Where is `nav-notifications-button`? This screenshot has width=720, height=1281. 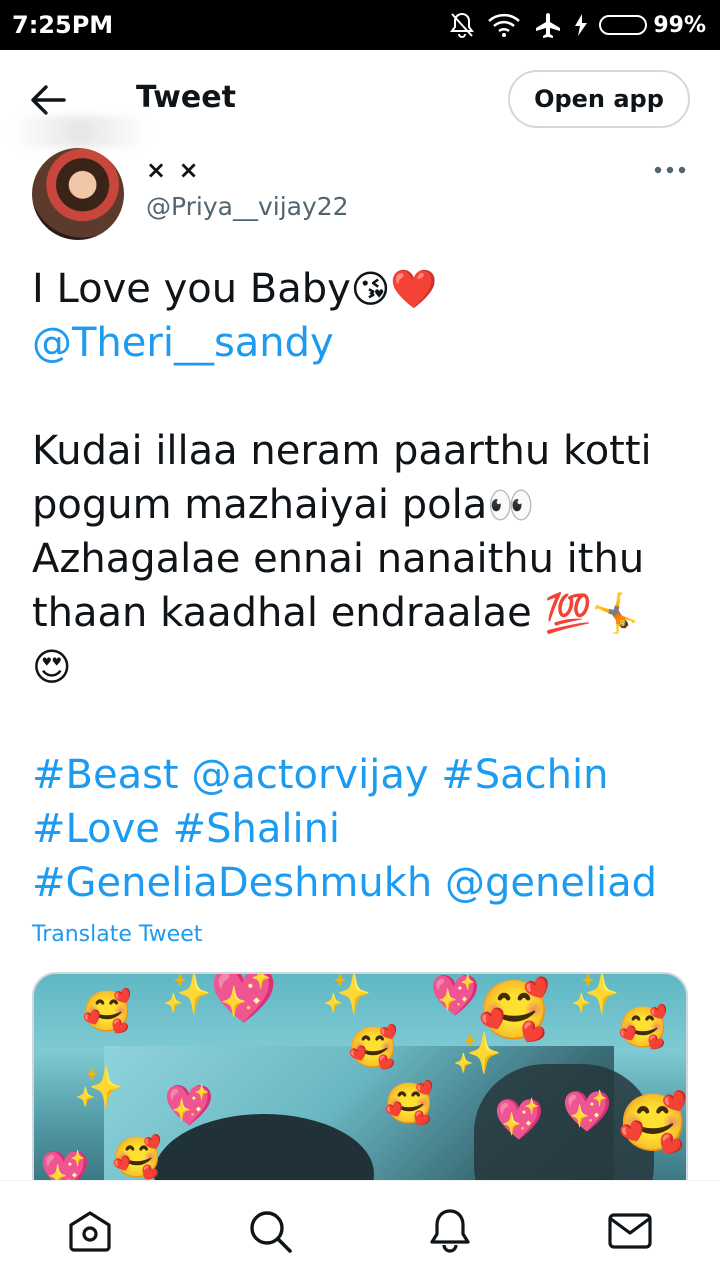 nav-notifications-button is located at coordinates (450, 1231).